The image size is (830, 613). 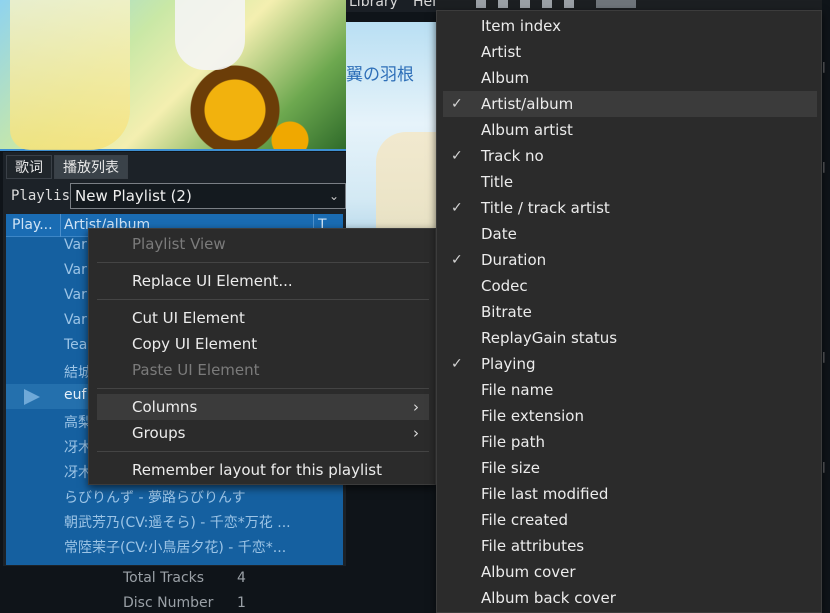 What do you see at coordinates (29, 167) in the screenshot?
I see `tab-lyrics: 歌词` at bounding box center [29, 167].